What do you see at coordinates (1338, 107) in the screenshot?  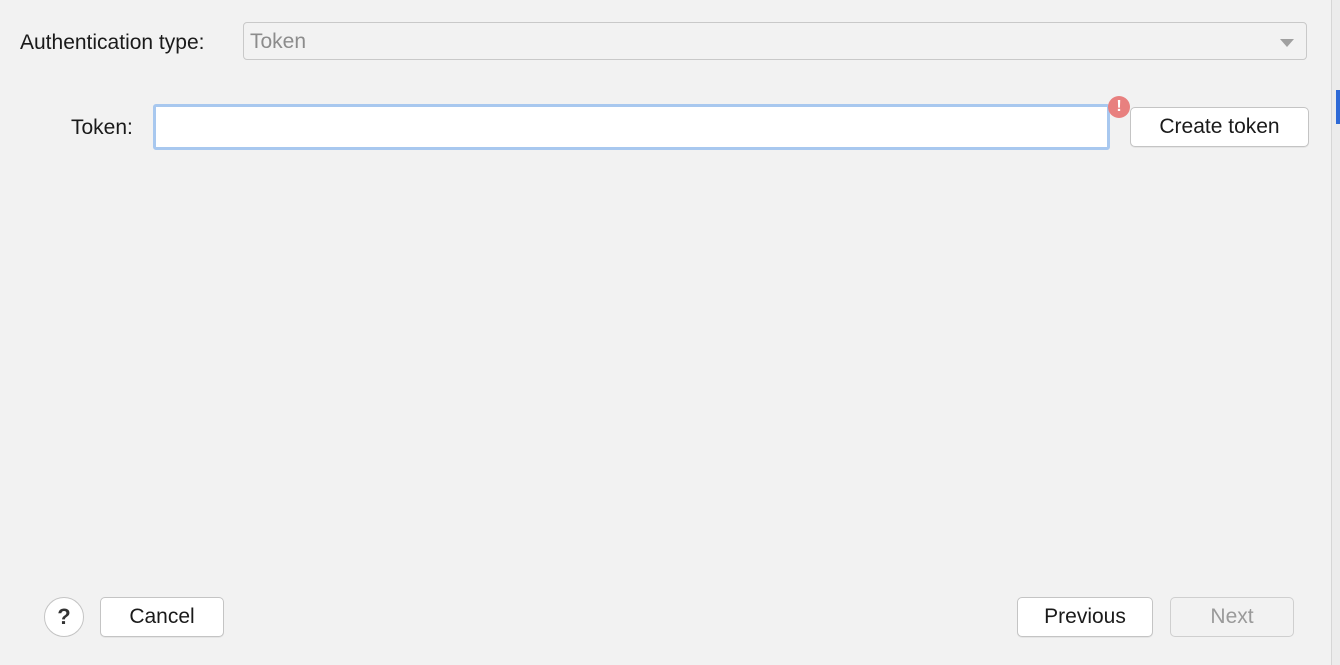 I see `window-edge-highlight` at bounding box center [1338, 107].